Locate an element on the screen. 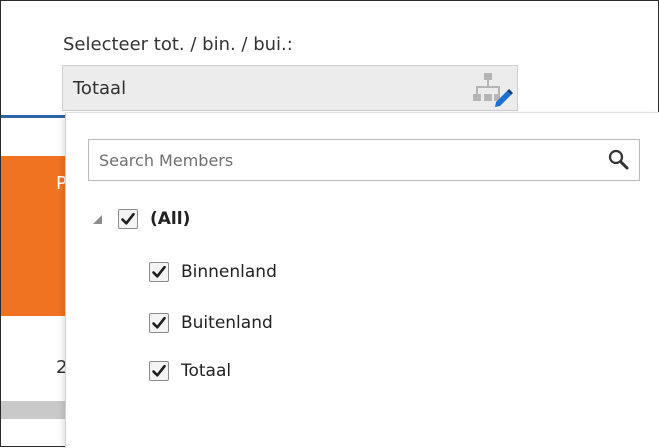  search-box is located at coordinates (364, 160).